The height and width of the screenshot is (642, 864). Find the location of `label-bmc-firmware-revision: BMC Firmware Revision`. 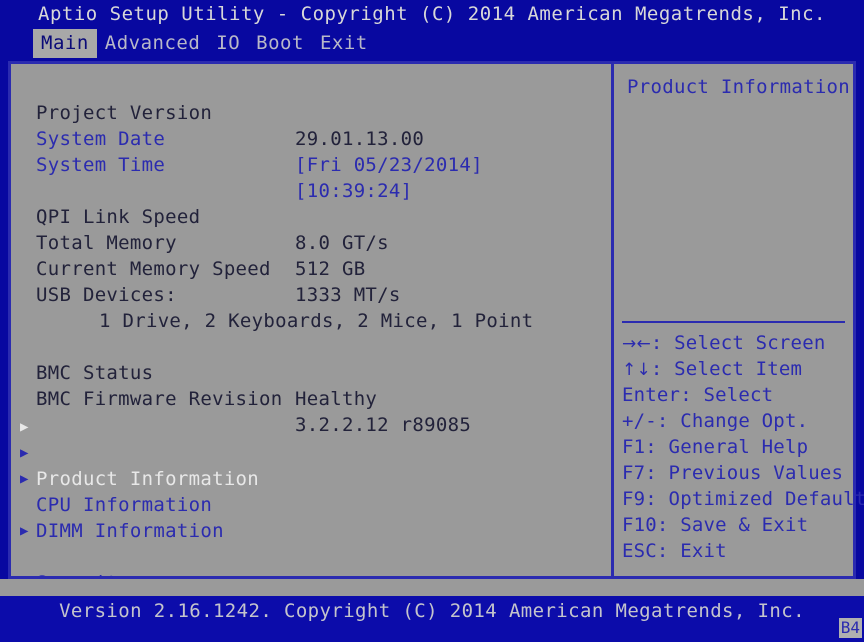

label-bmc-firmware-revision: BMC Firmware Revision is located at coordinates (159, 399).